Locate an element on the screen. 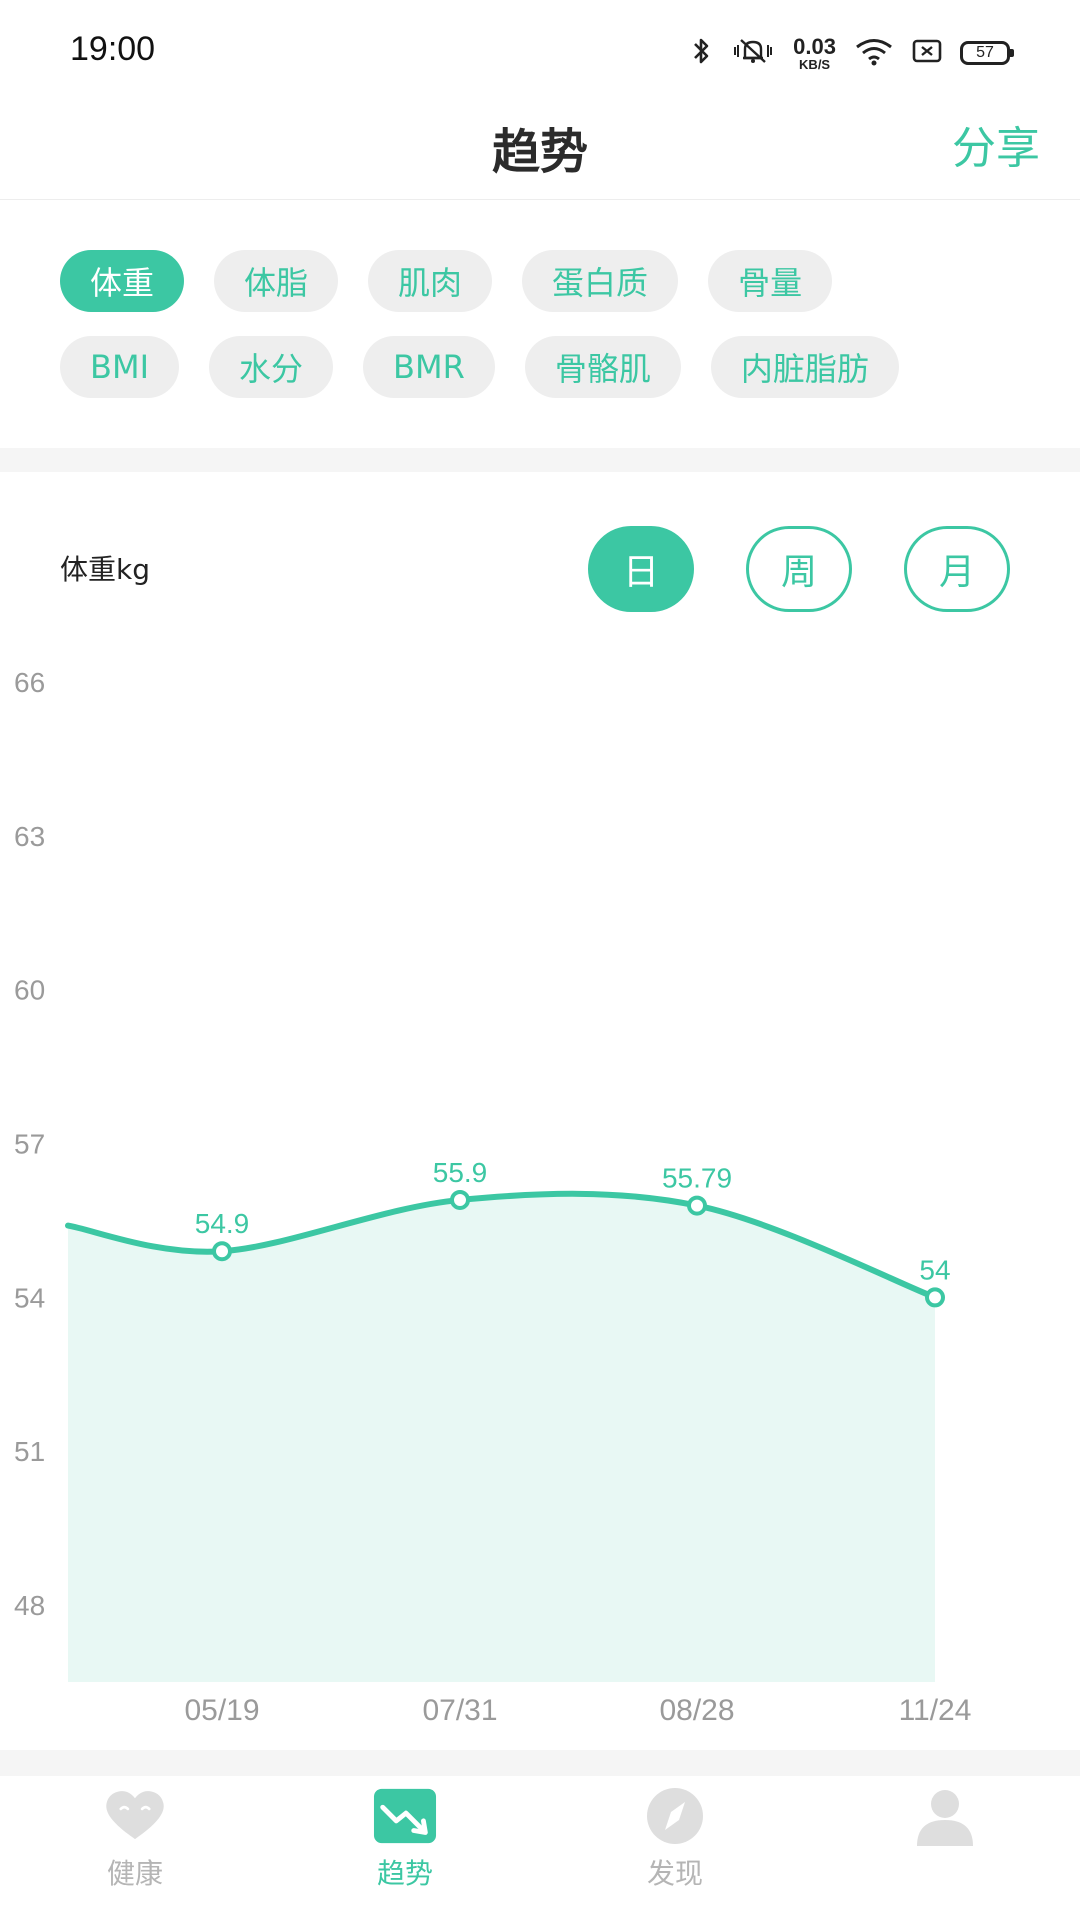 Image resolution: width=1080 pixels, height=1920 pixels. profile-icon is located at coordinates (945, 1817).